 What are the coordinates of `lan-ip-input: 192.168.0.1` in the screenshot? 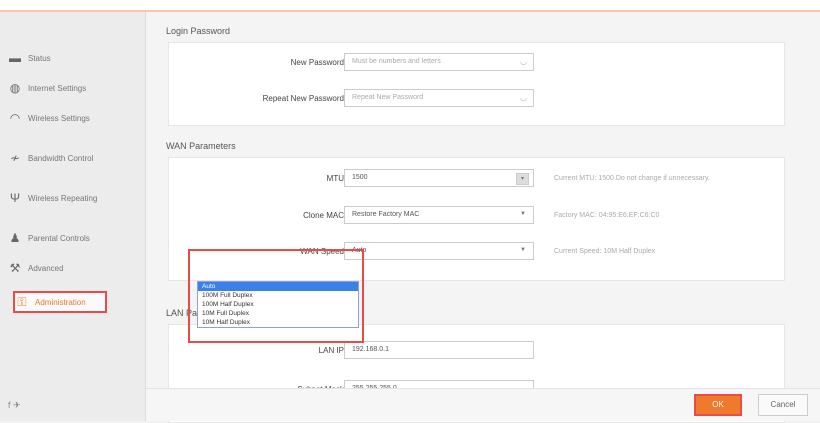 It's located at (439, 350).